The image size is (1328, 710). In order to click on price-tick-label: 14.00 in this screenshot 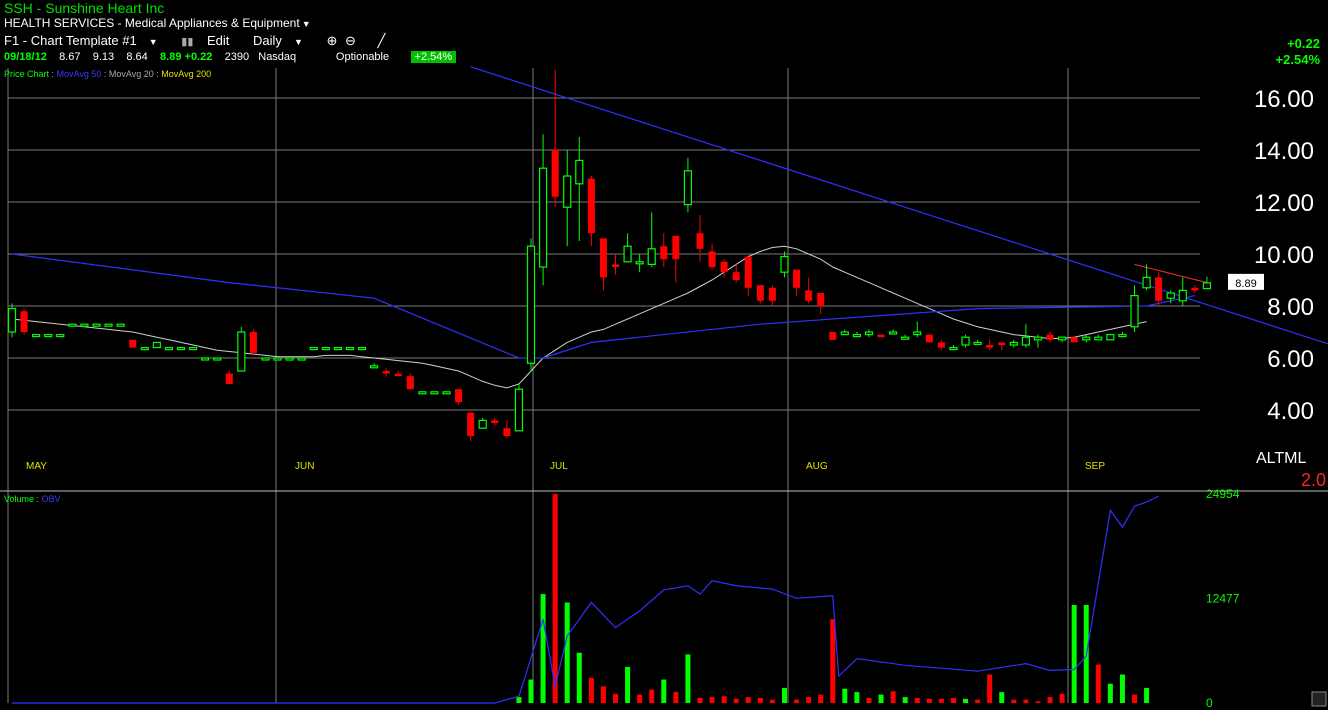, I will do `click(1284, 151)`.